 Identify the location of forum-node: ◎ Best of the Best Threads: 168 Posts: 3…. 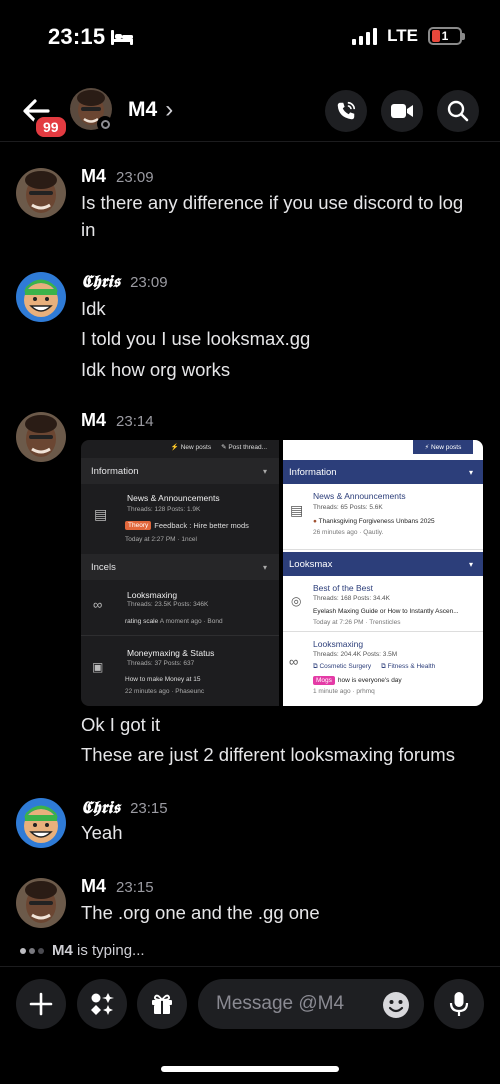
(383, 604).